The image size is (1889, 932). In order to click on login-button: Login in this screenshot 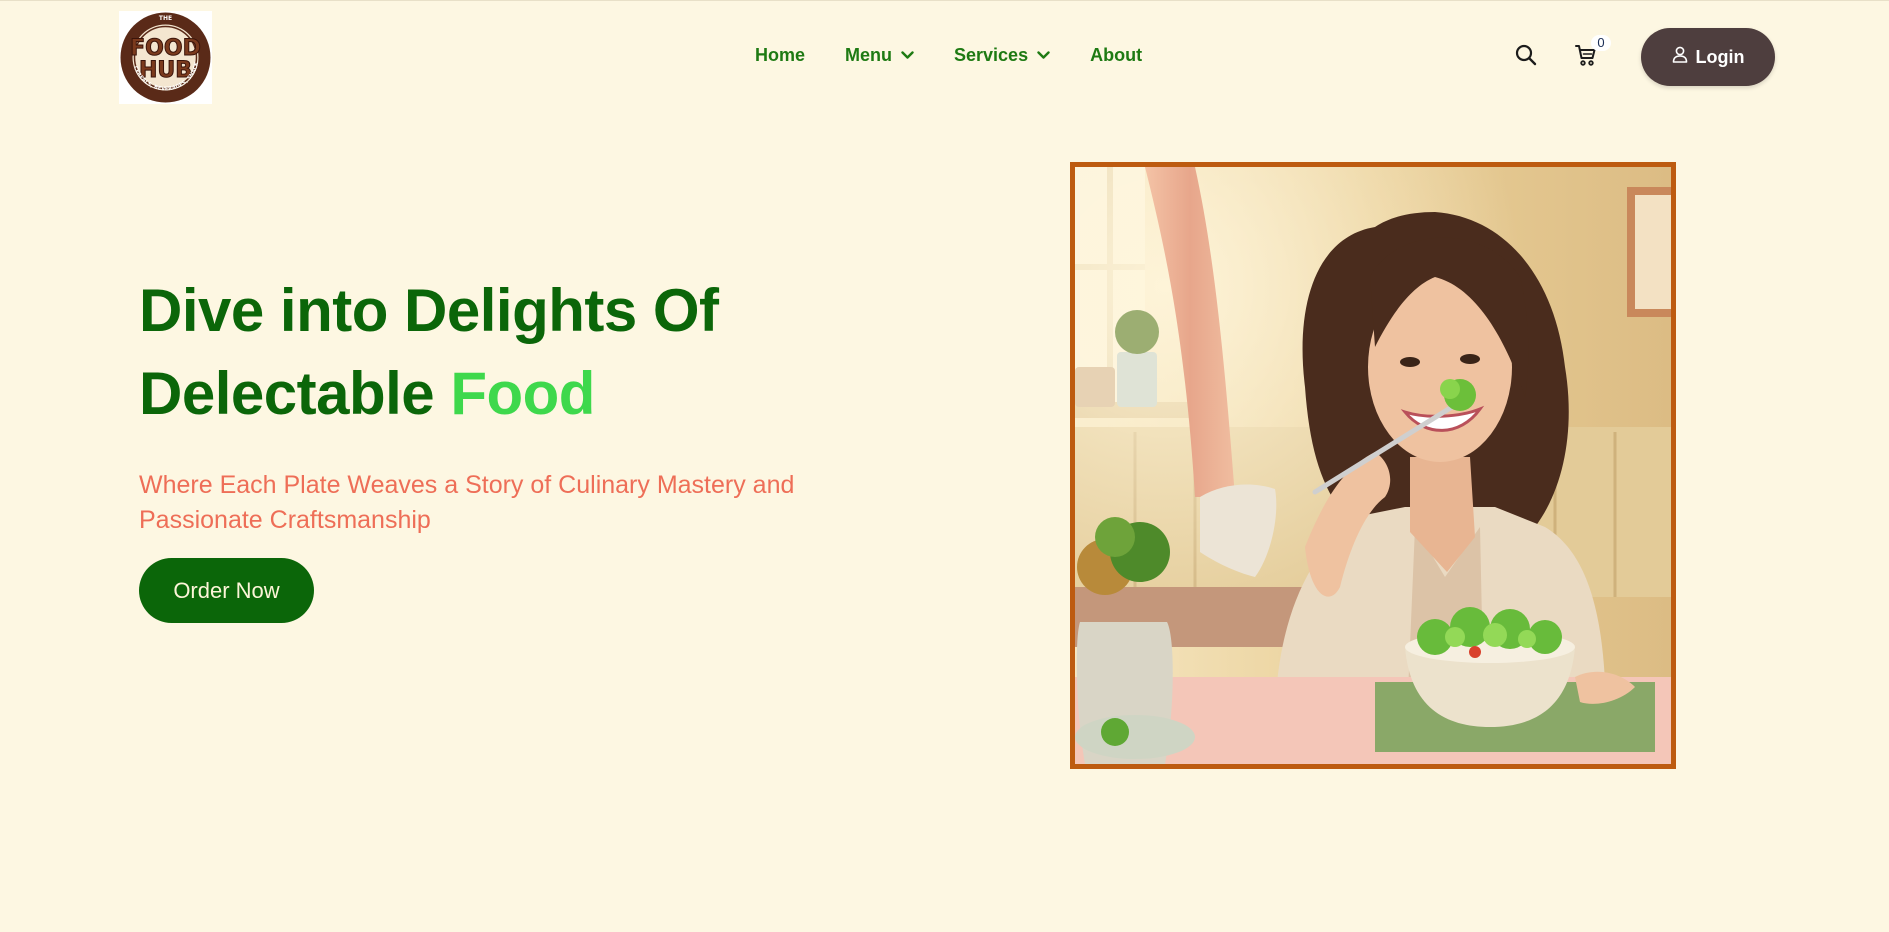, I will do `click(1708, 57)`.